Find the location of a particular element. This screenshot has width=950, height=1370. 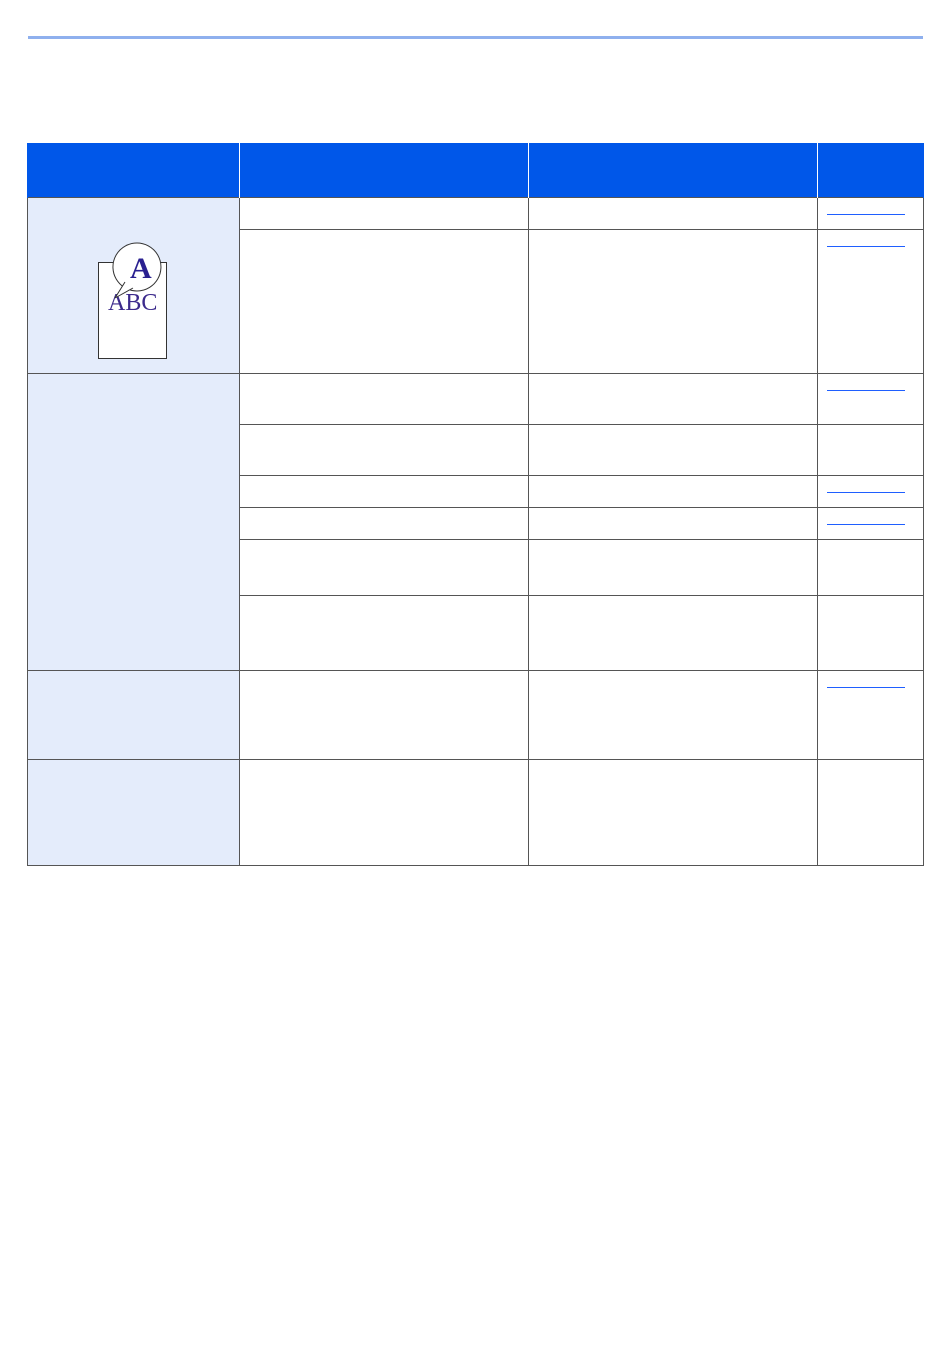

header-symptom is located at coordinates (133, 170).